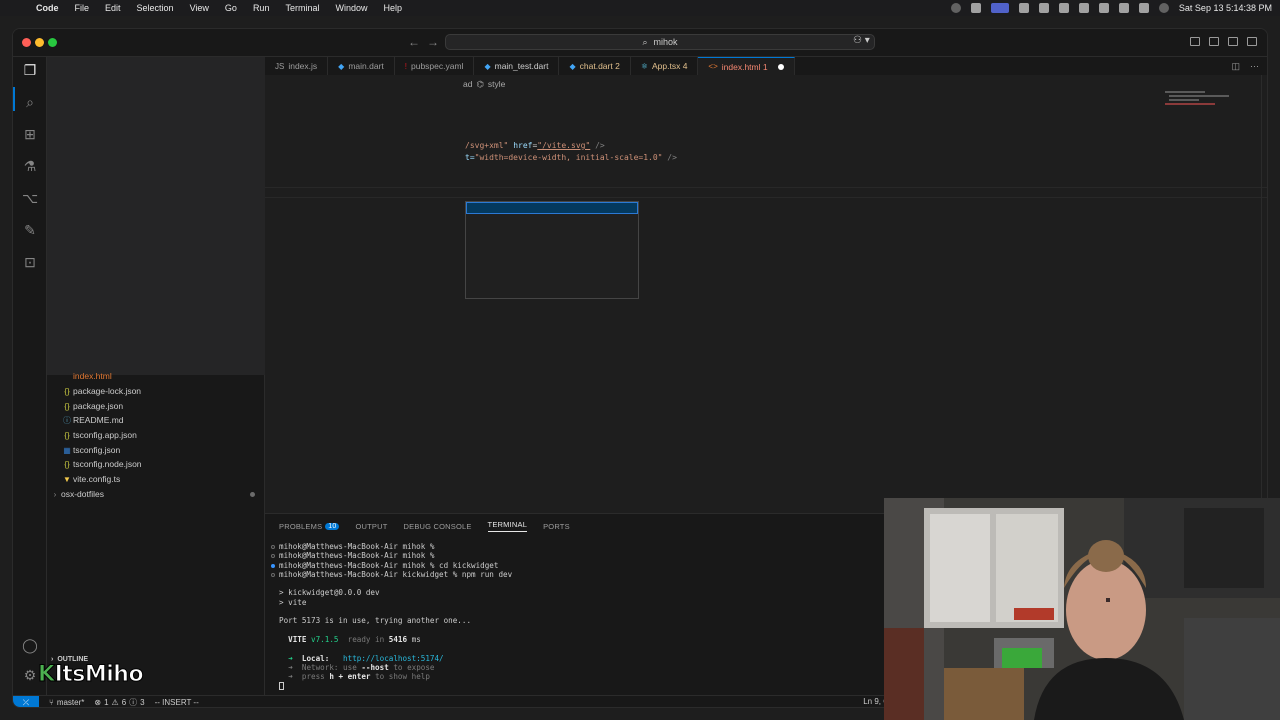 The image size is (1280, 720). What do you see at coordinates (1264, 294) in the screenshot?
I see `editor-scrollbar` at bounding box center [1264, 294].